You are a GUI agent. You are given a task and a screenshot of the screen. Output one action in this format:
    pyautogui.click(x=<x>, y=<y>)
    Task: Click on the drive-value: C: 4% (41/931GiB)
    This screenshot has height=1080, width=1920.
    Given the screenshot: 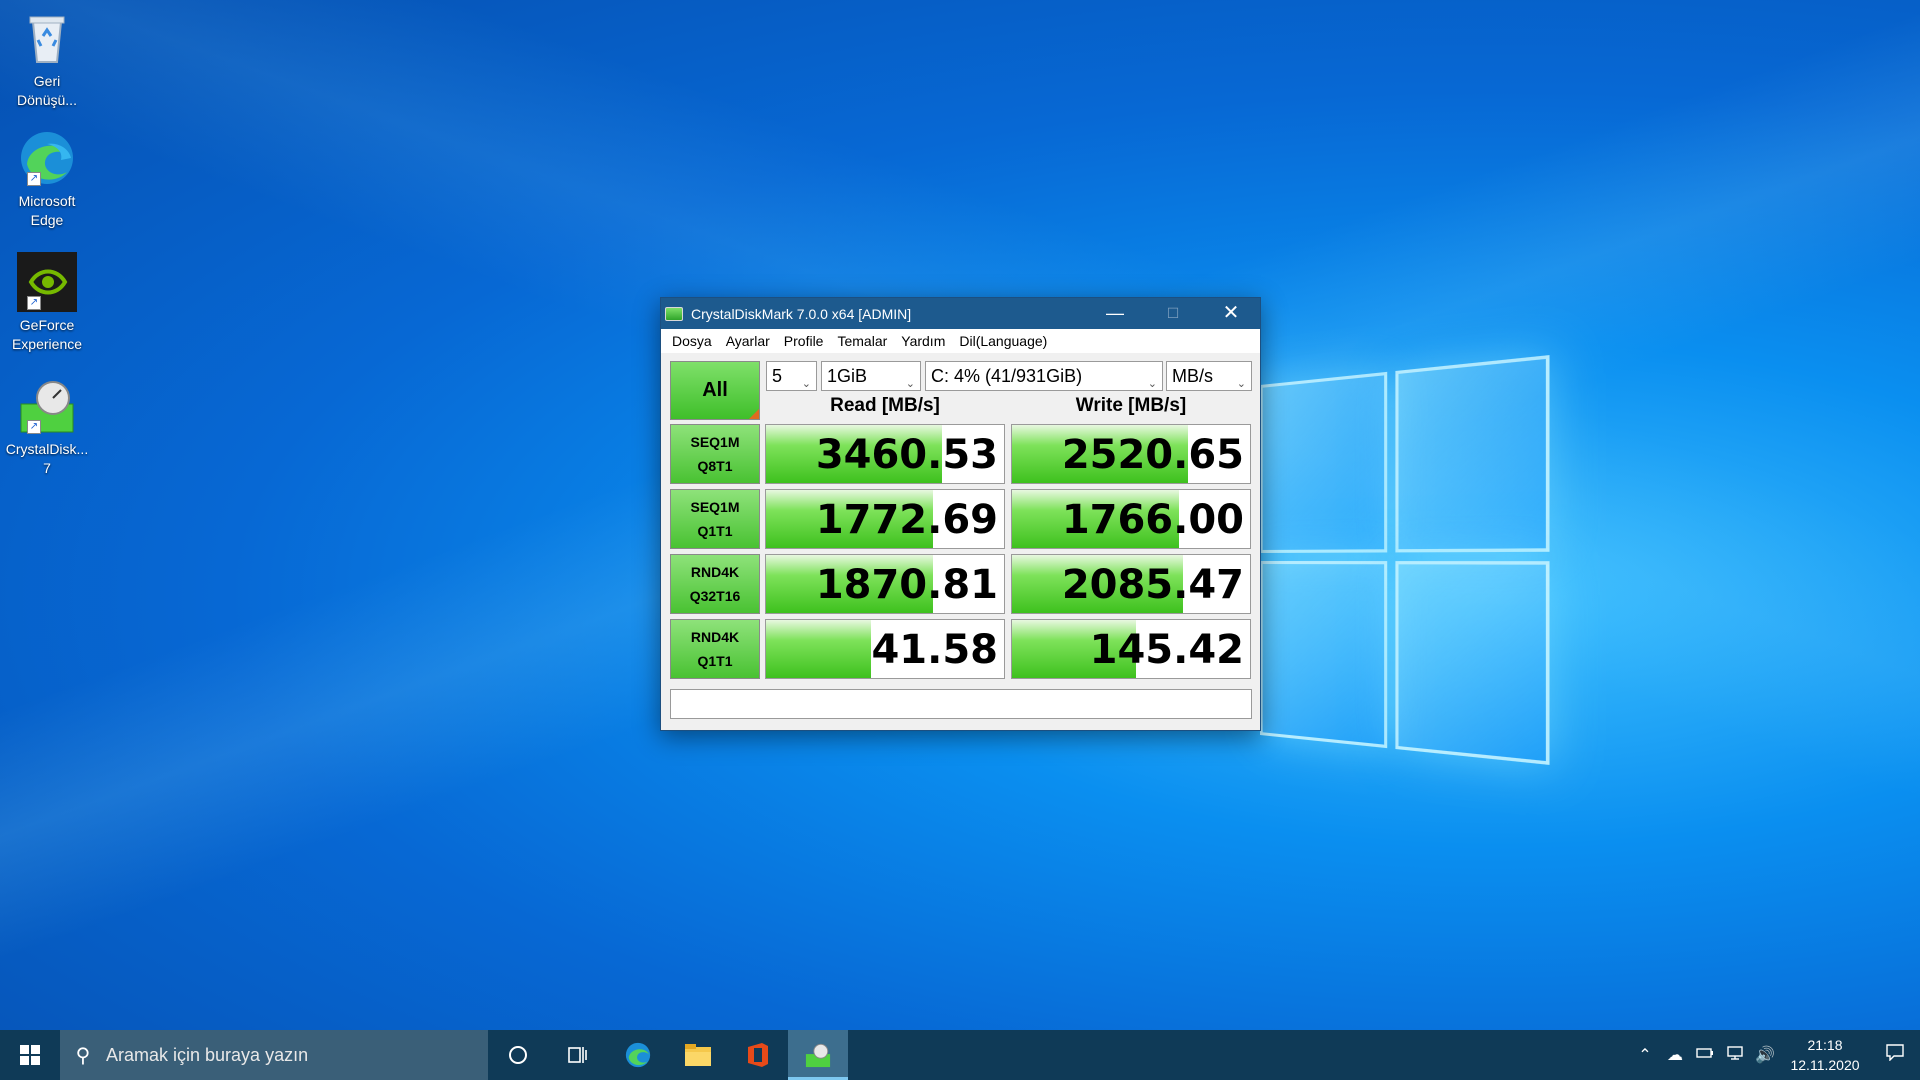 What is the action you would take?
    pyautogui.click(x=1006, y=376)
    